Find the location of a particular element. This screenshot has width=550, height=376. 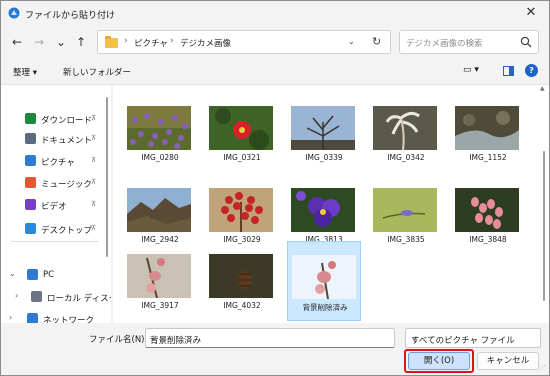

file-name-label: IMG_3917 is located at coordinates (160, 305).